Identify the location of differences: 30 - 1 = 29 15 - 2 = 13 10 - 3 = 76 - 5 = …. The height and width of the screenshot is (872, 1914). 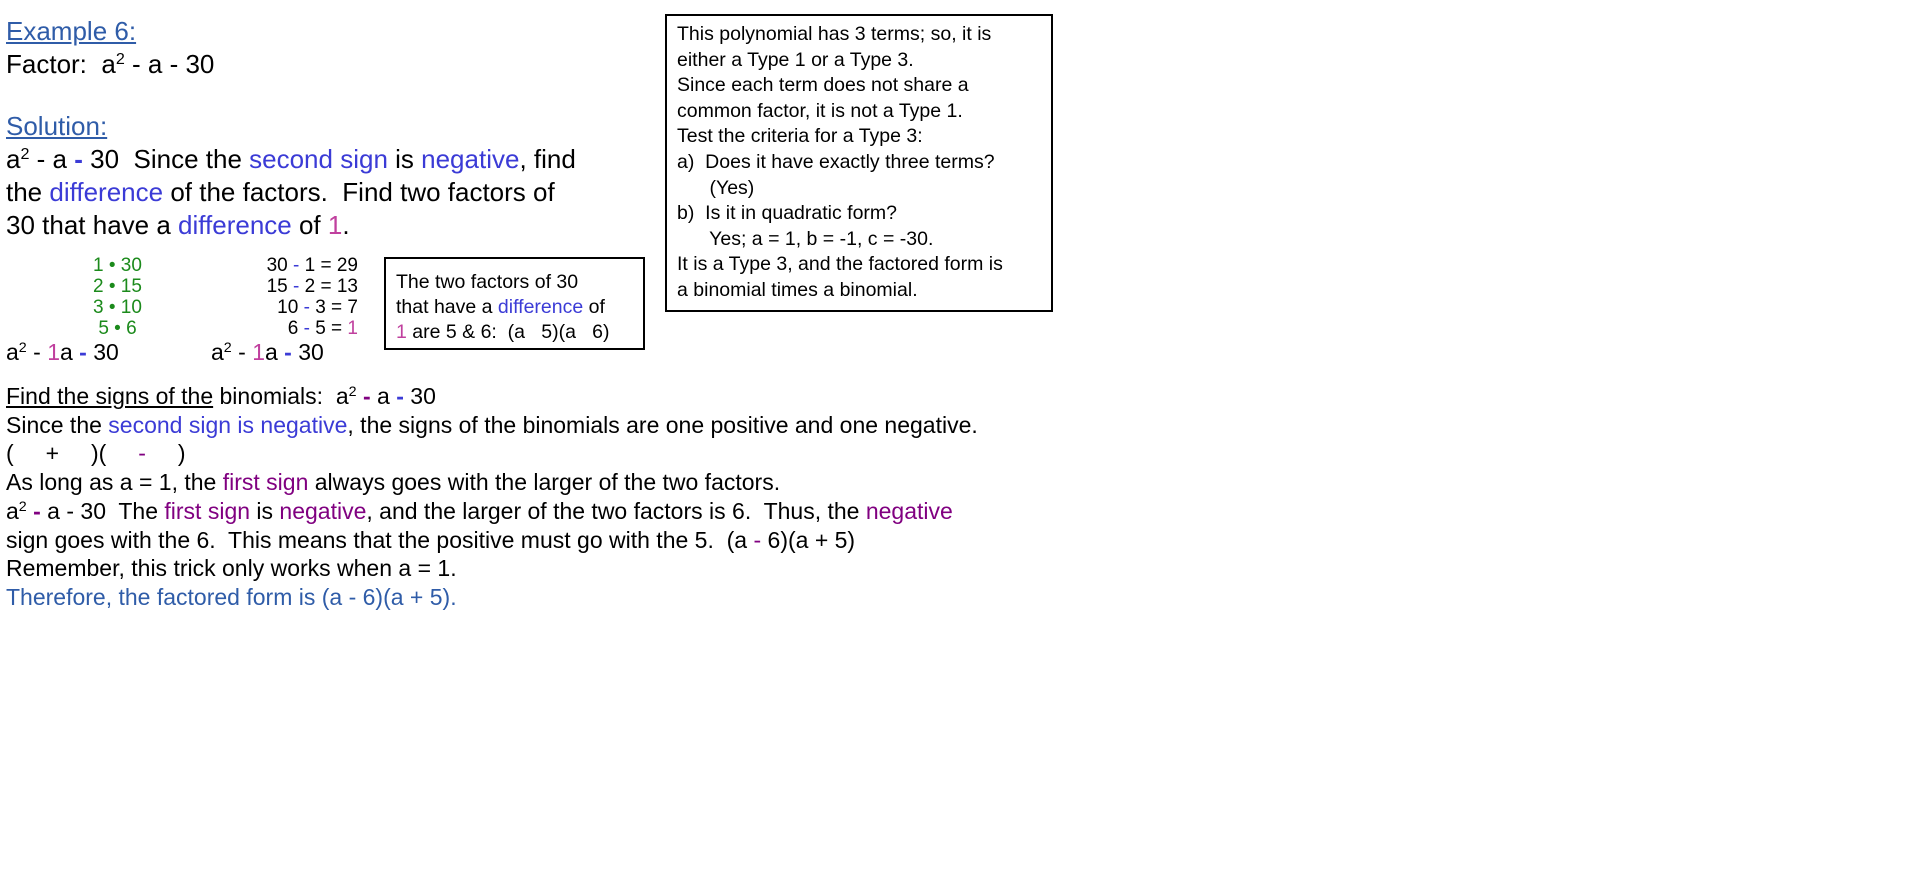
(299, 297).